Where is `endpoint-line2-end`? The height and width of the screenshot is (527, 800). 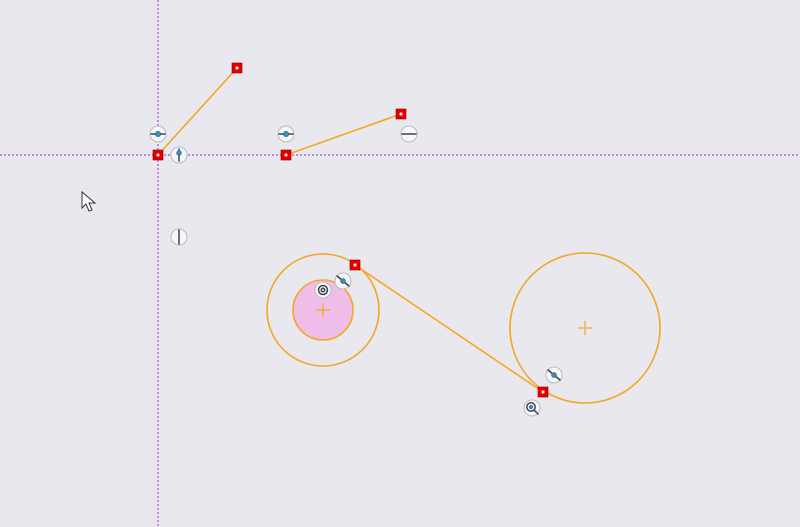 endpoint-line2-end is located at coordinates (401, 114).